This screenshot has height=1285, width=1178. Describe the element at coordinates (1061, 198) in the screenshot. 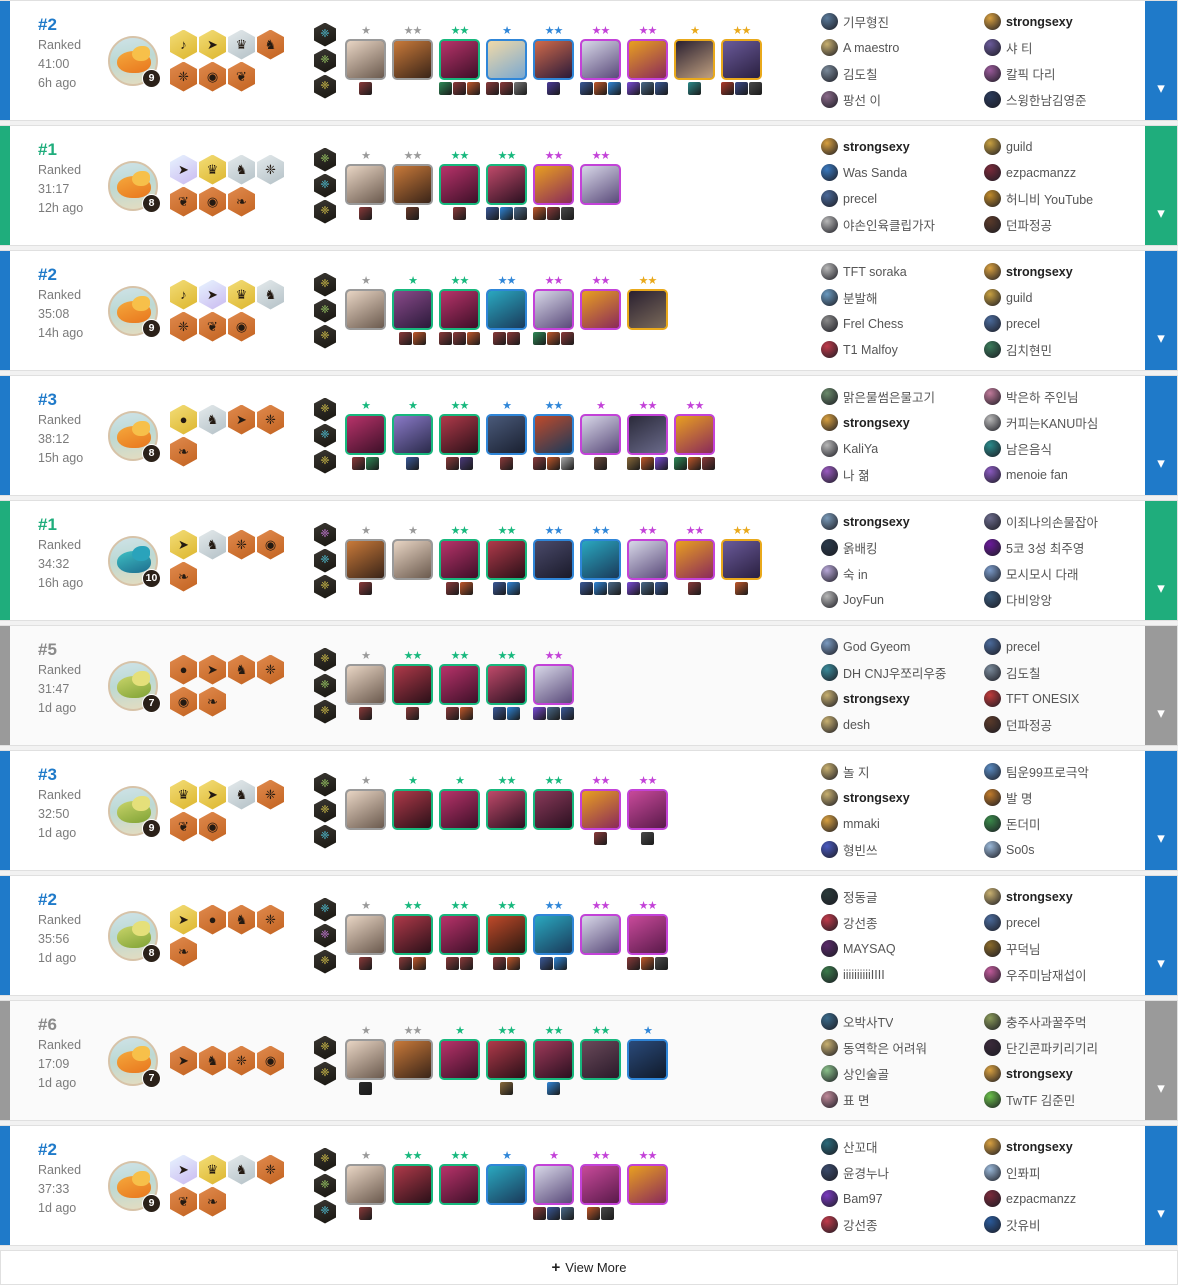

I see `player-row: 허니비 YouTube` at that location.